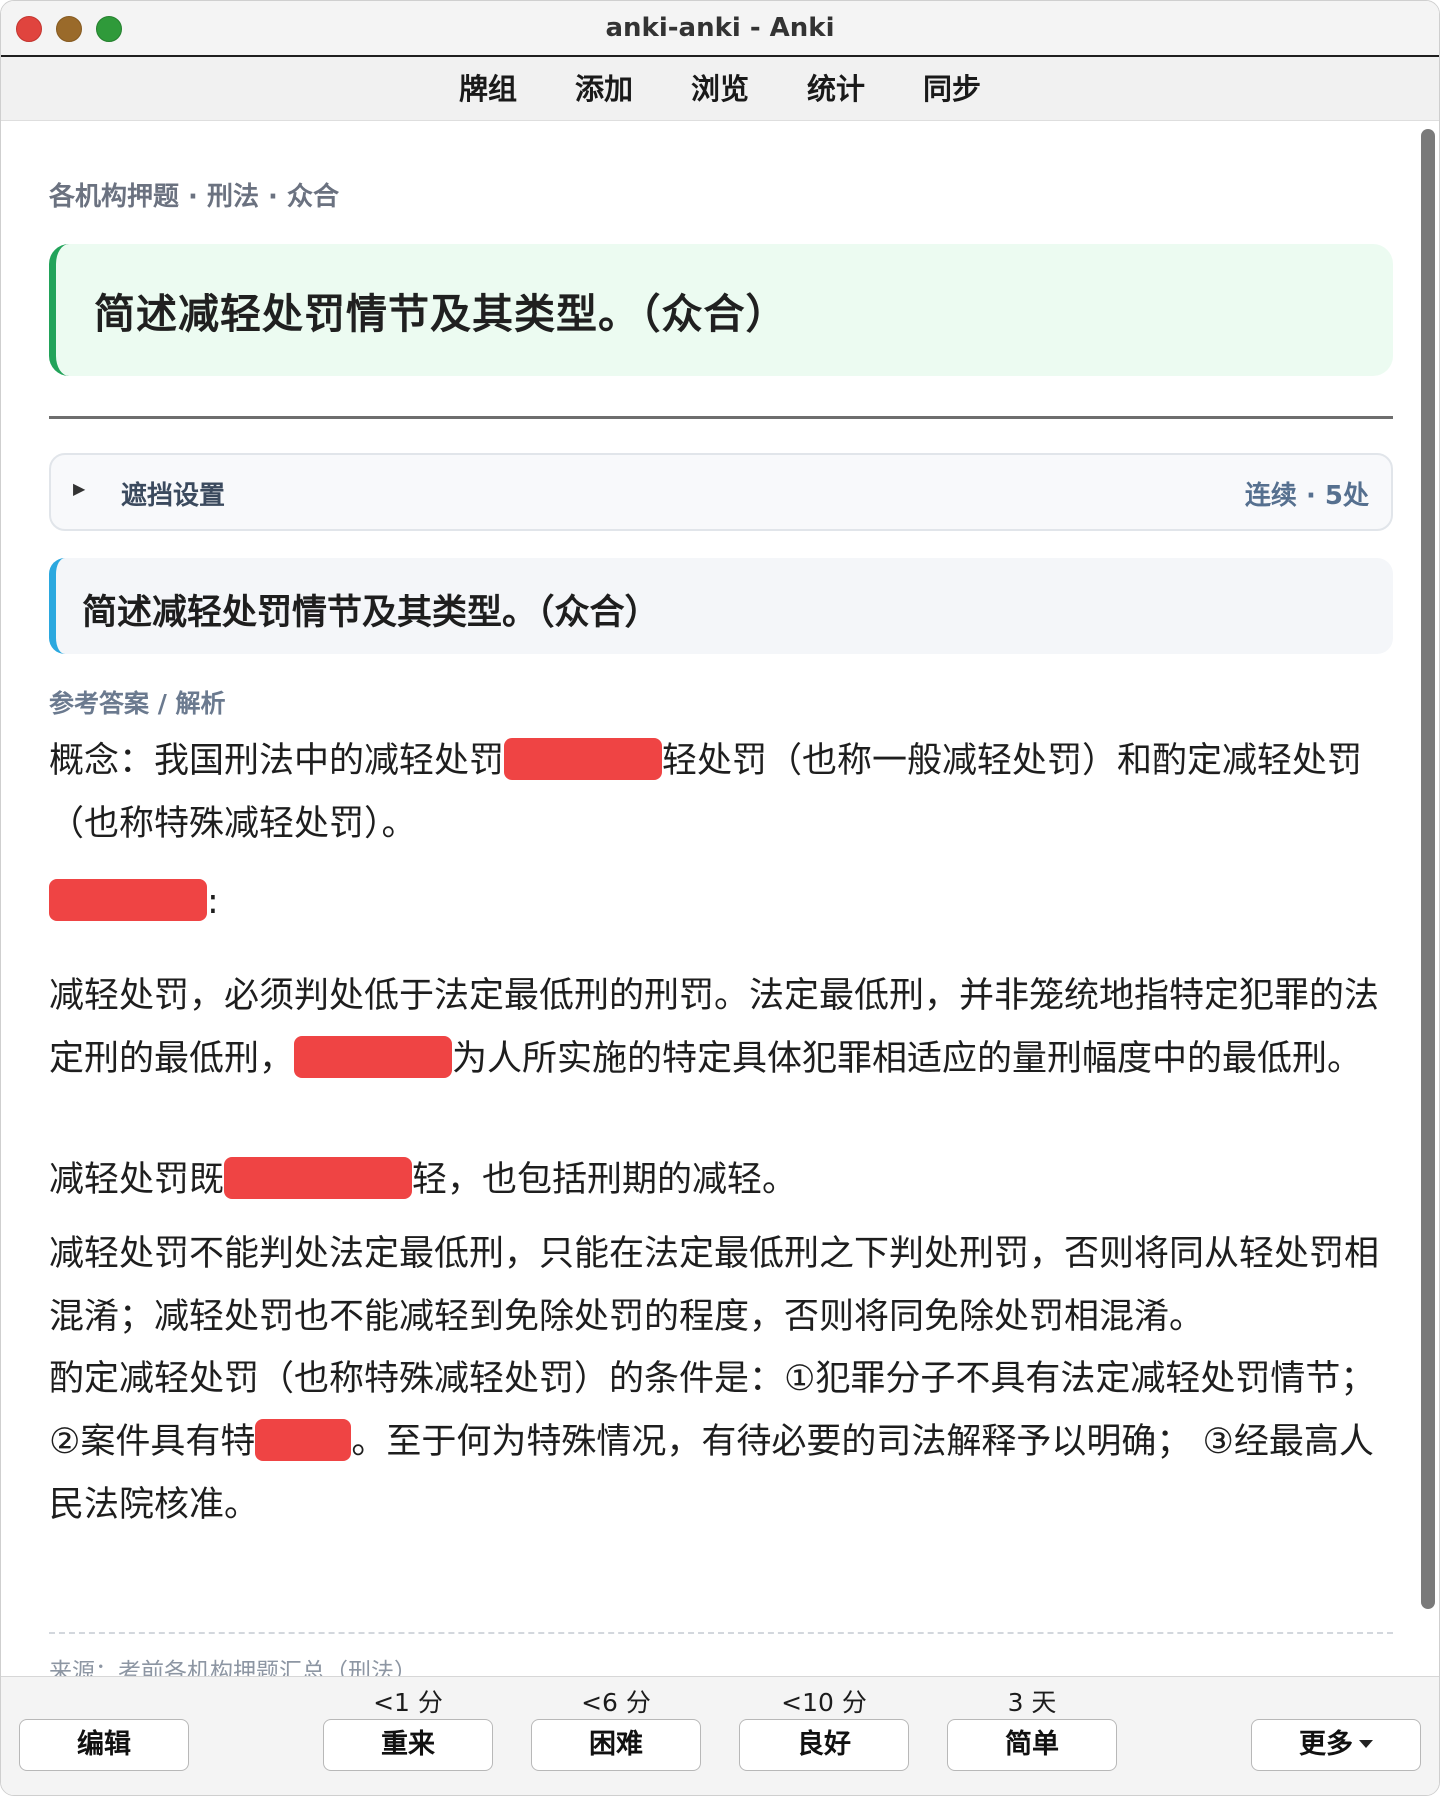 Image resolution: width=1440 pixels, height=1796 pixels. Describe the element at coordinates (1326, 1744) in the screenshot. I see `more-label: 更多` at that location.